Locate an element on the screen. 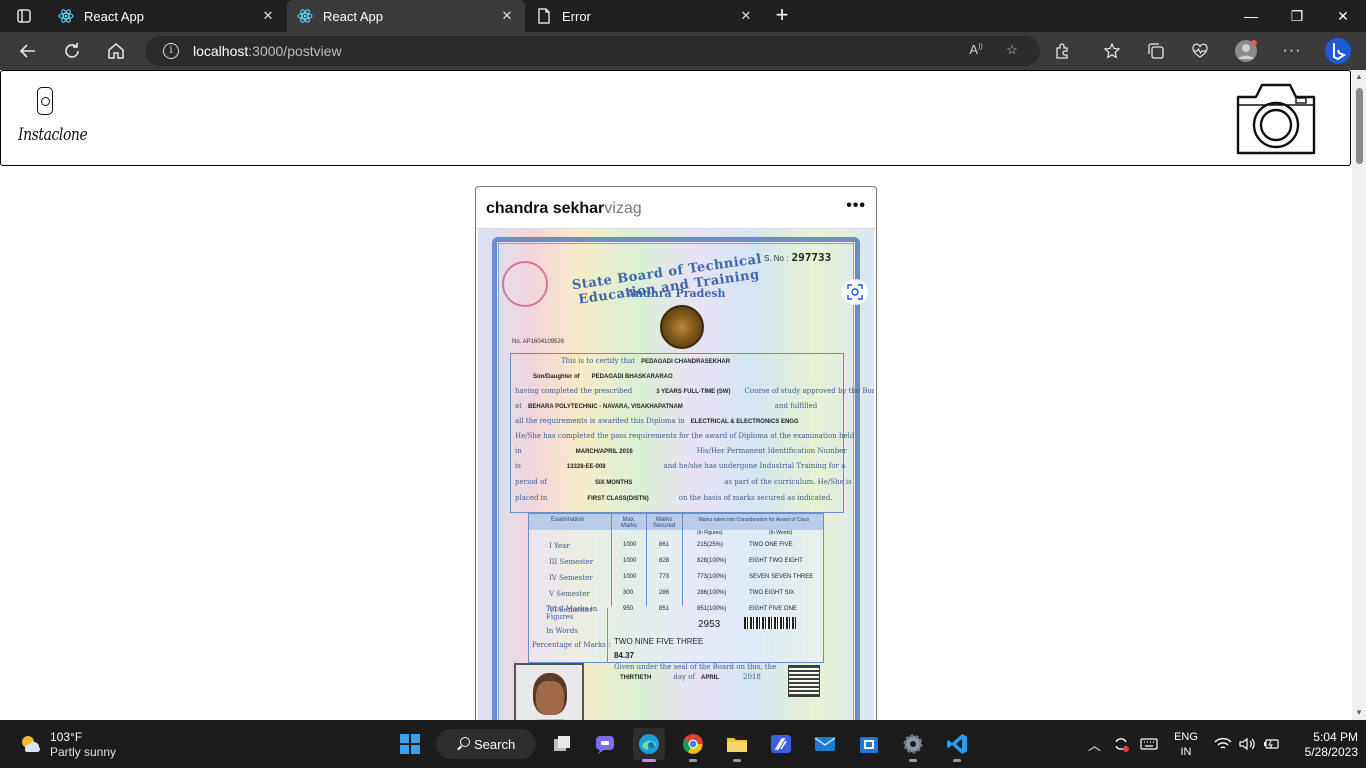 This screenshot has height=768, width=1366. task-view-icon is located at coordinates (562, 743).